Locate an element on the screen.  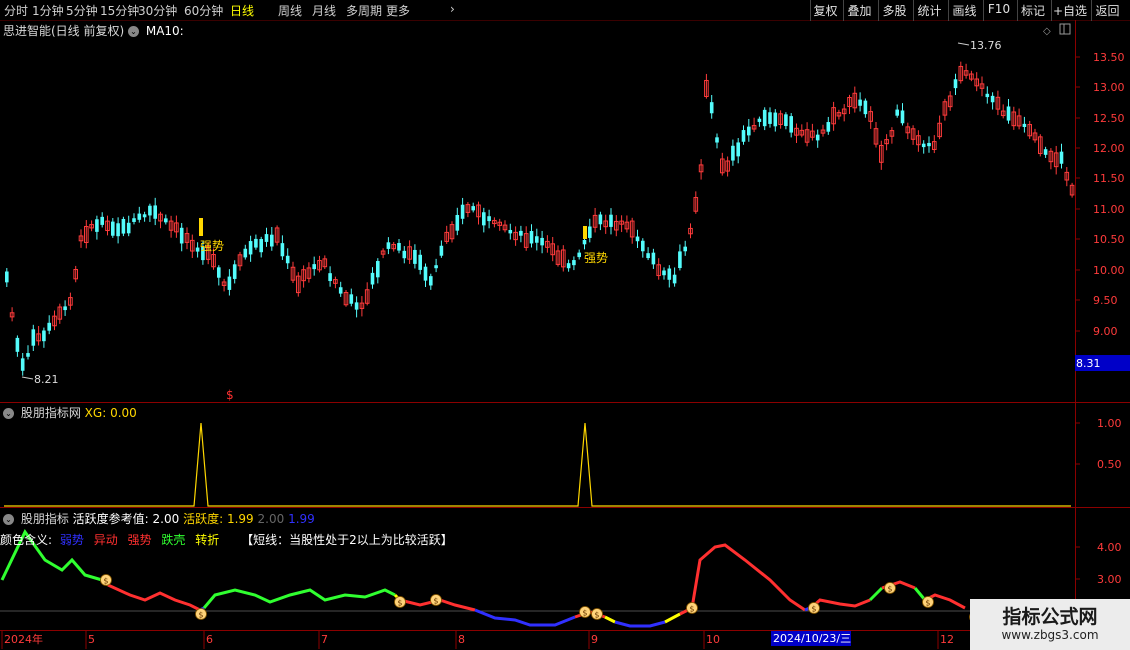
period-7: 周线 is located at coordinates (290, 10).